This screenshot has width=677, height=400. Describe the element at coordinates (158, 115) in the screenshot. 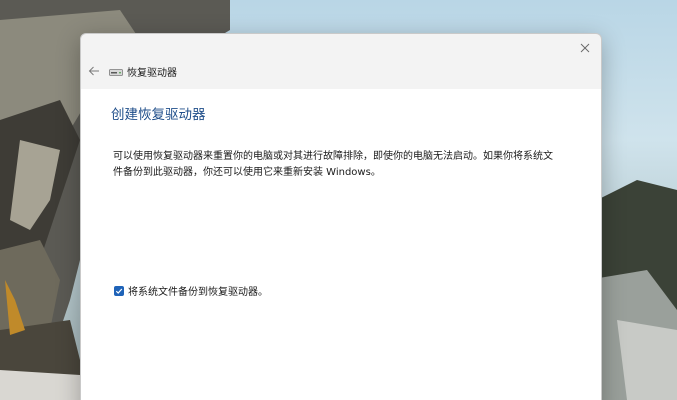

I see `page-heading: 创建恢复驱动器` at that location.